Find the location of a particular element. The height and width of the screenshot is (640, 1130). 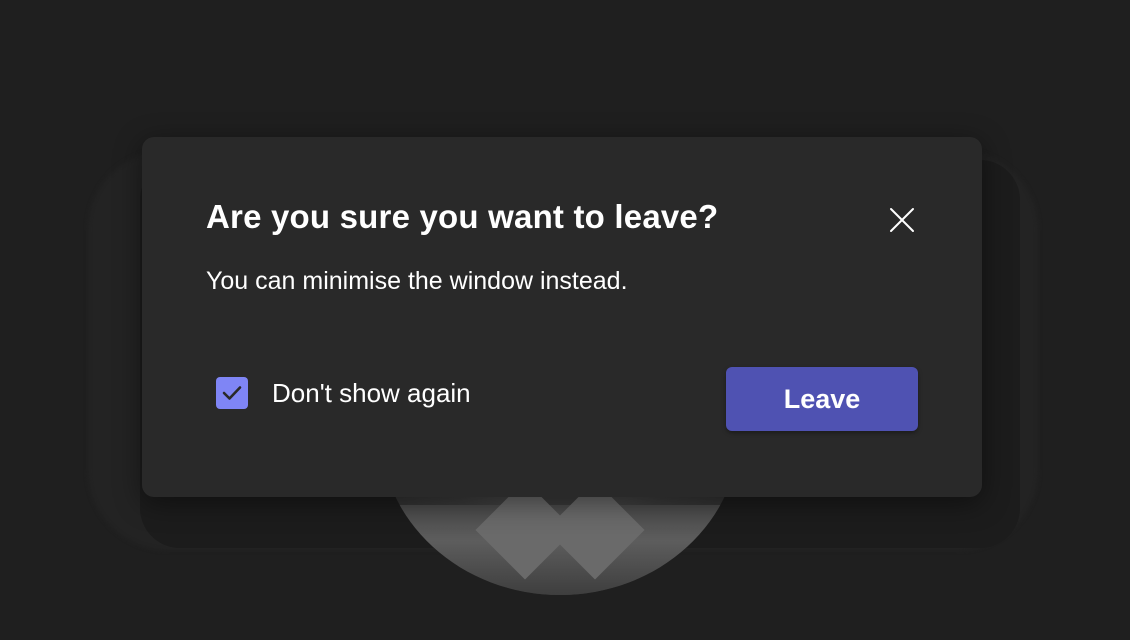

dialog-message: You can minimise the window instead. is located at coordinates (417, 281).